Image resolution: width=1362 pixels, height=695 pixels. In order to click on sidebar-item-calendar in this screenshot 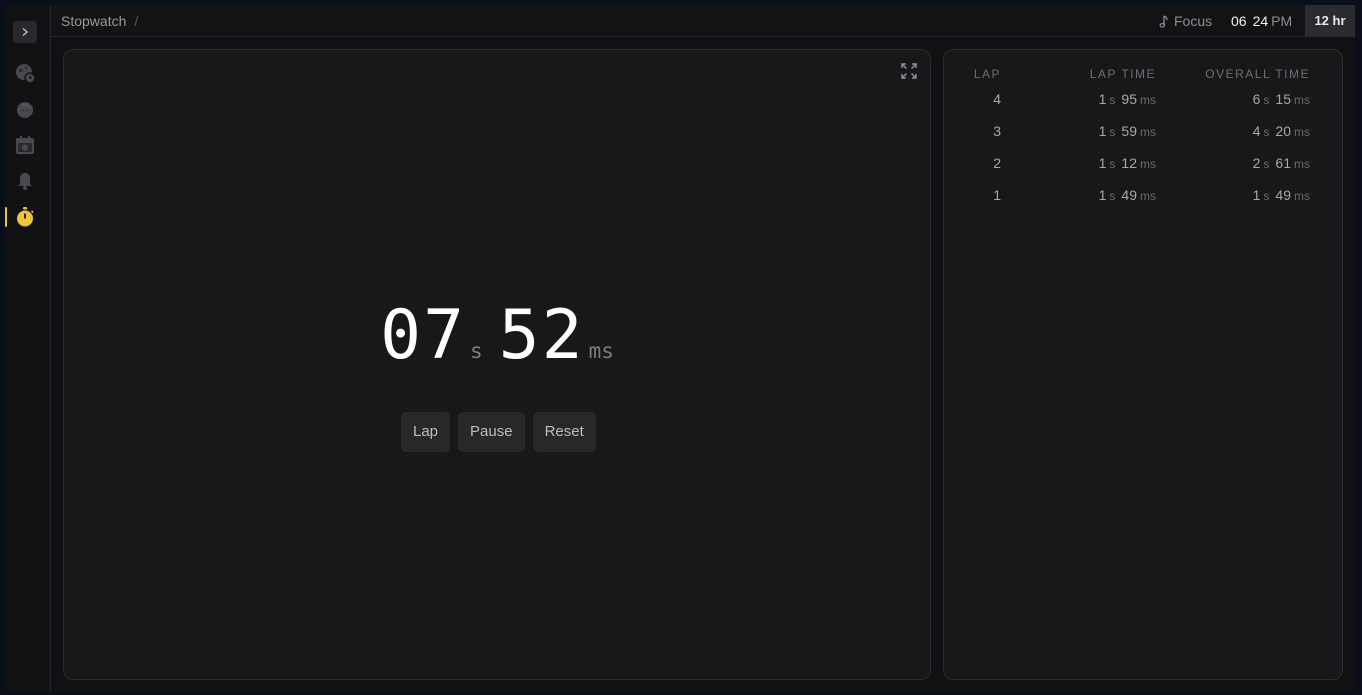, I will do `click(25, 145)`.